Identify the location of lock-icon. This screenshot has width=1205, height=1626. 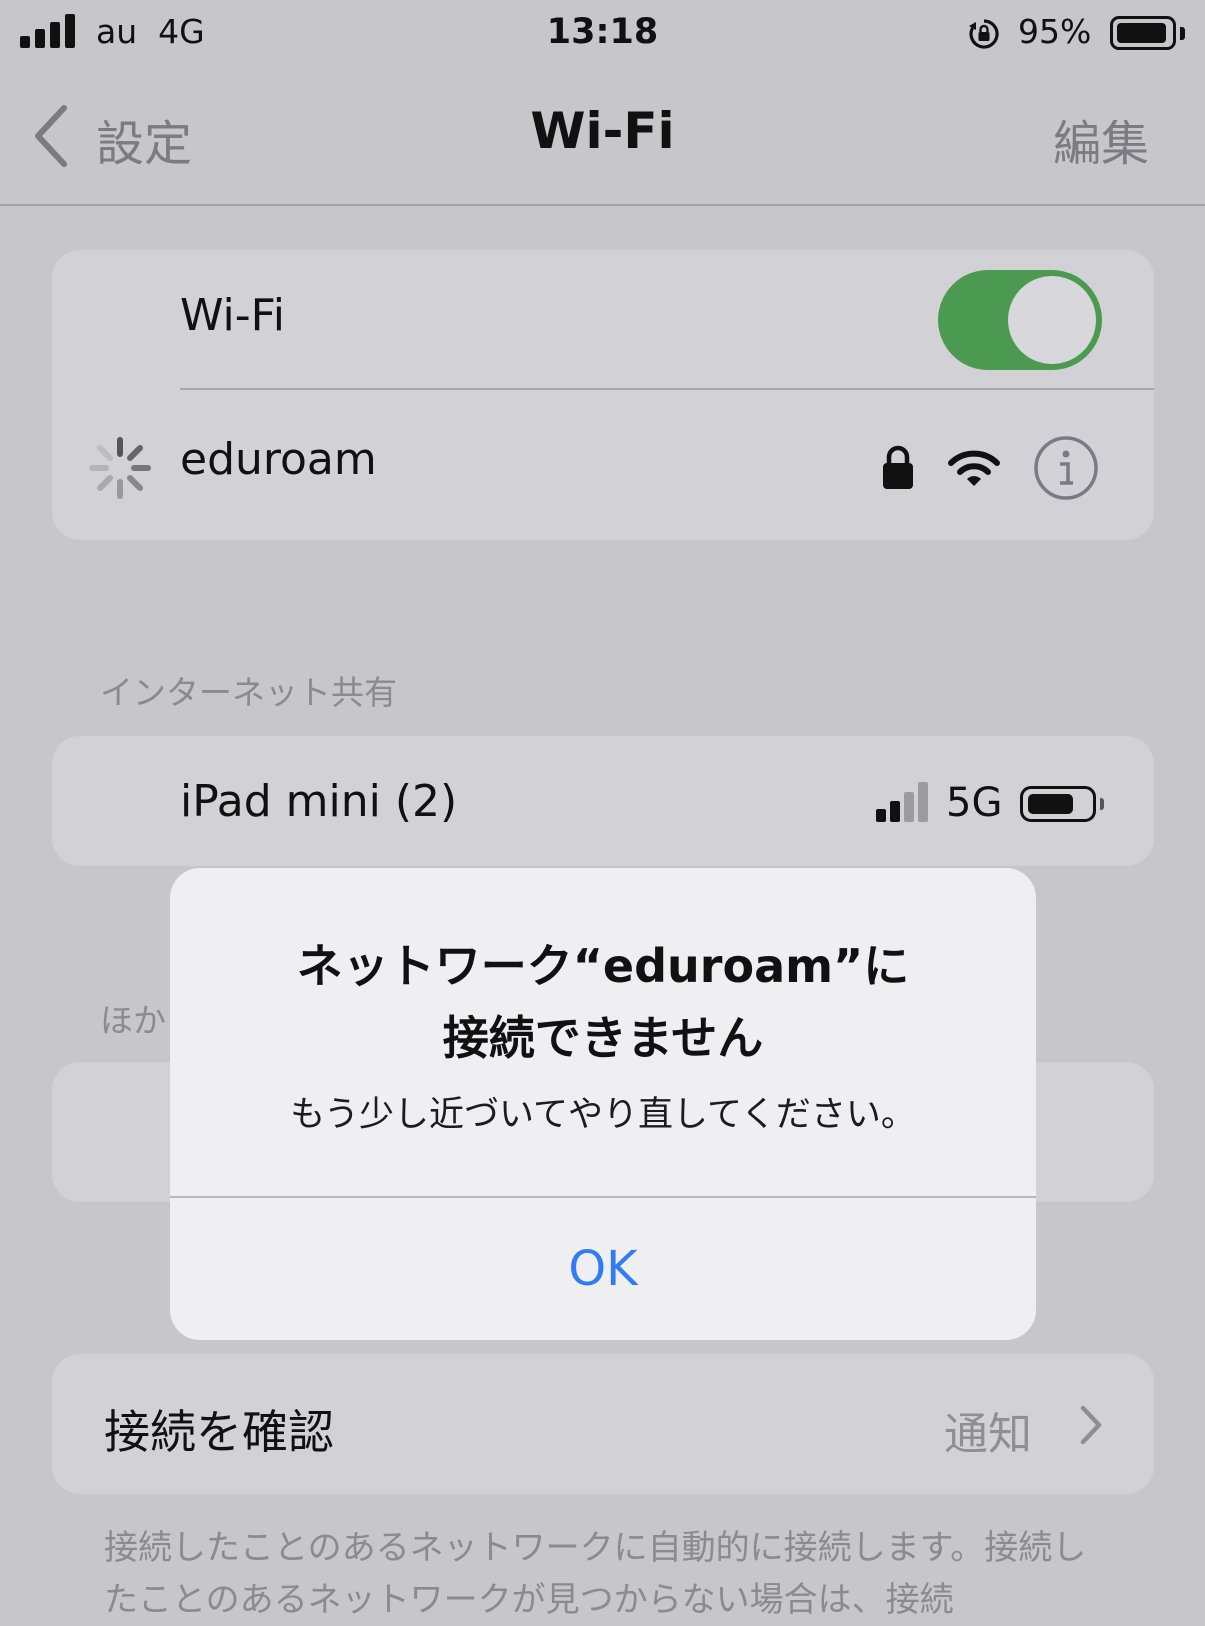
(898, 467).